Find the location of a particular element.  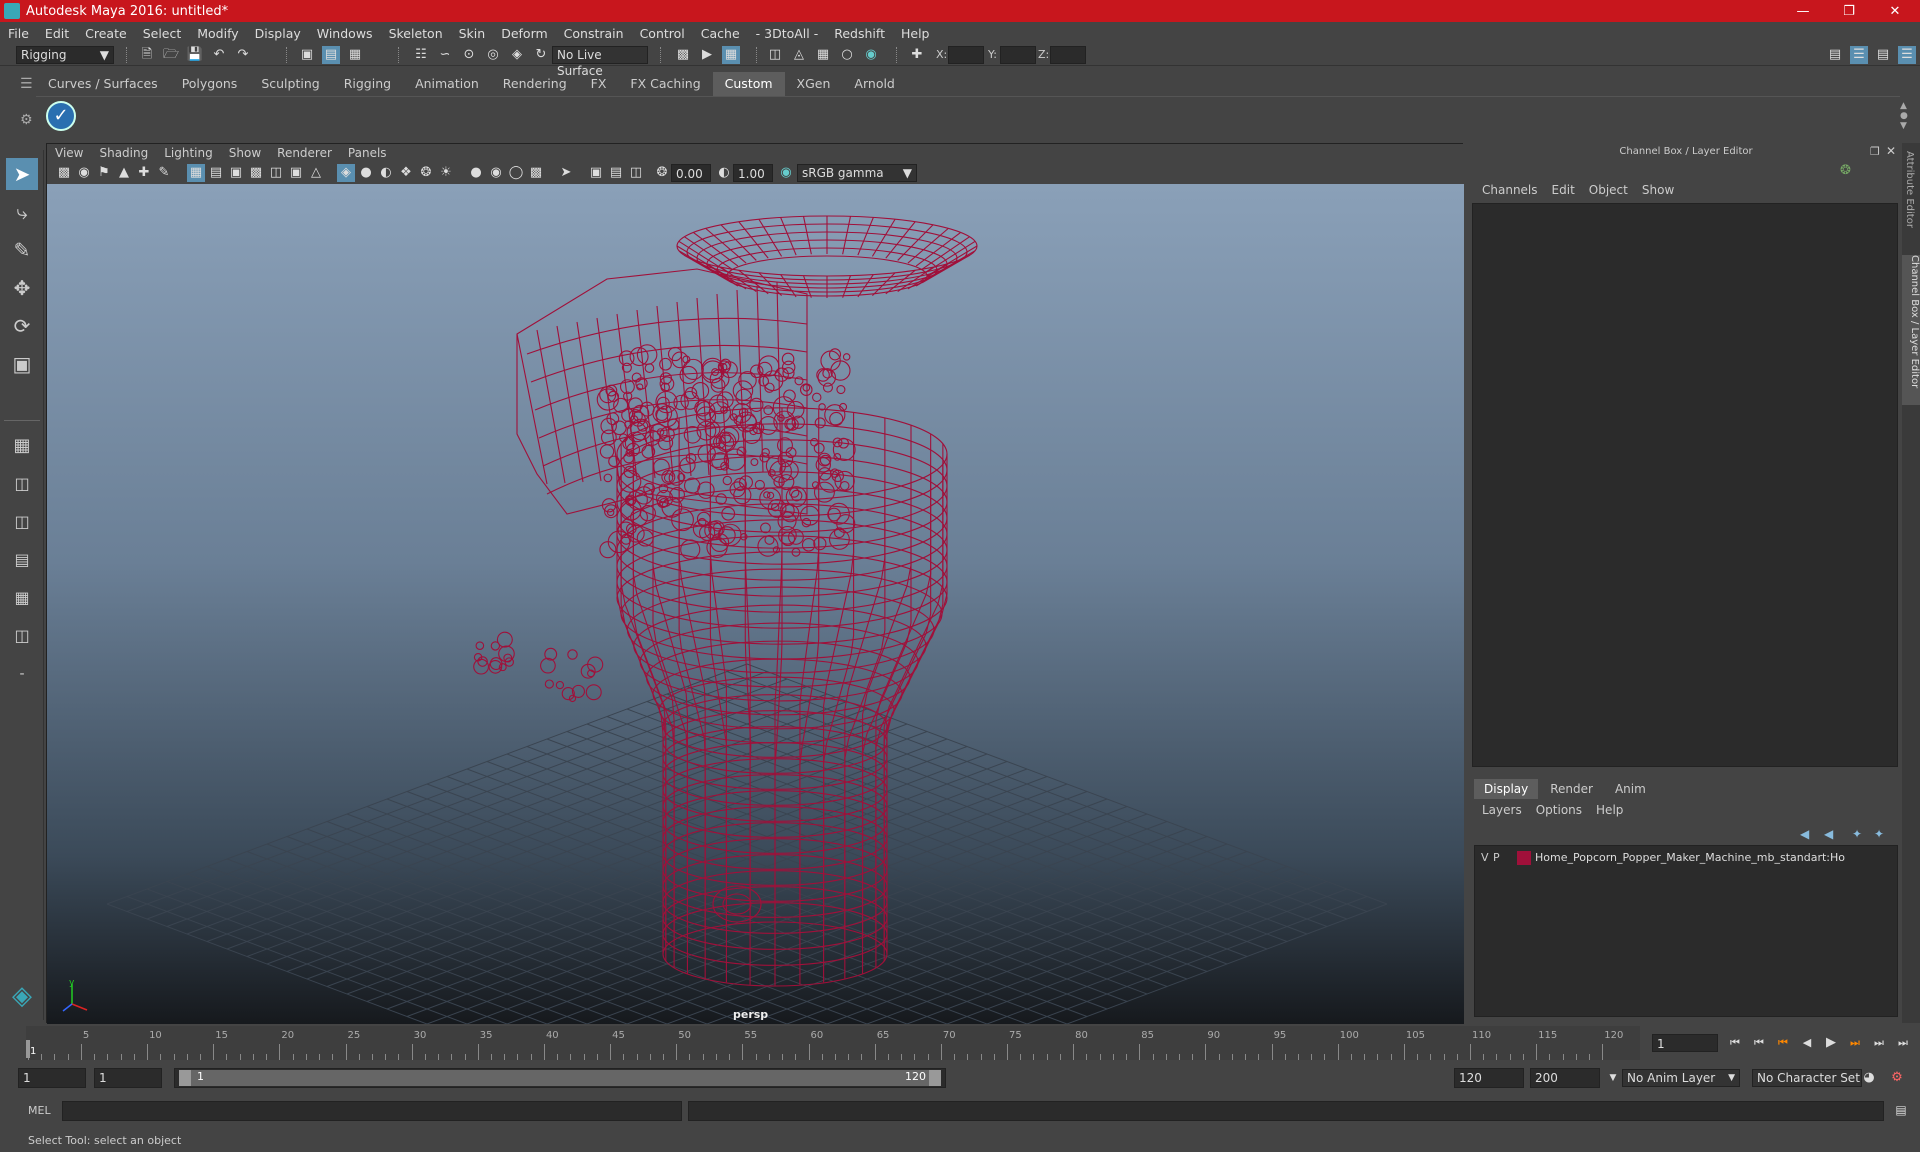

field-chart-icon: ◫ is located at coordinates (276, 173).